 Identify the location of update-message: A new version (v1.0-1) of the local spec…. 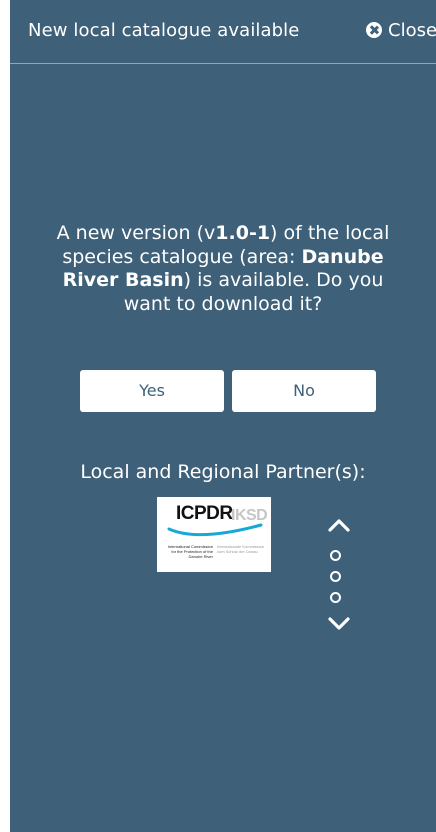
(223, 269).